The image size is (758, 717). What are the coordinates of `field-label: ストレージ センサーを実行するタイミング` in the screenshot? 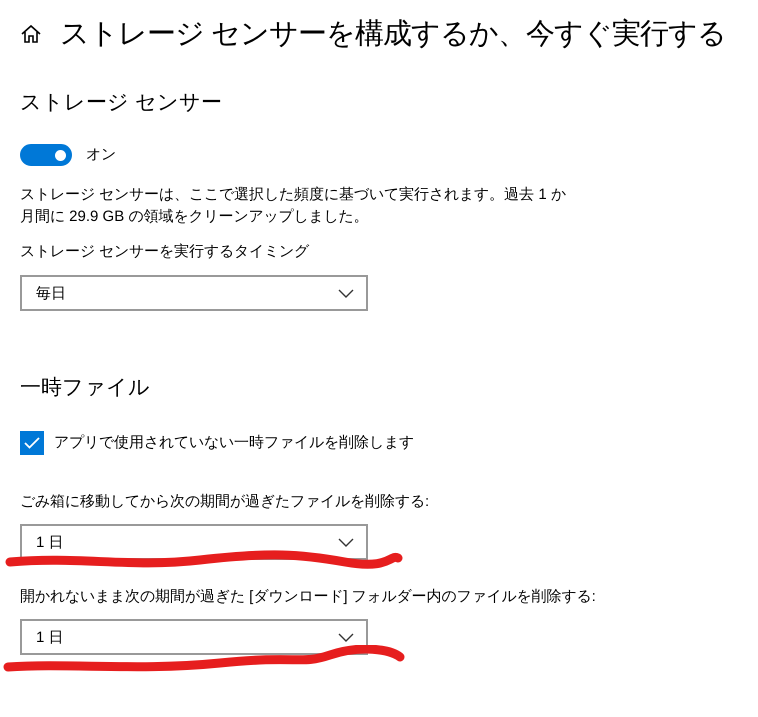 It's located at (165, 252).